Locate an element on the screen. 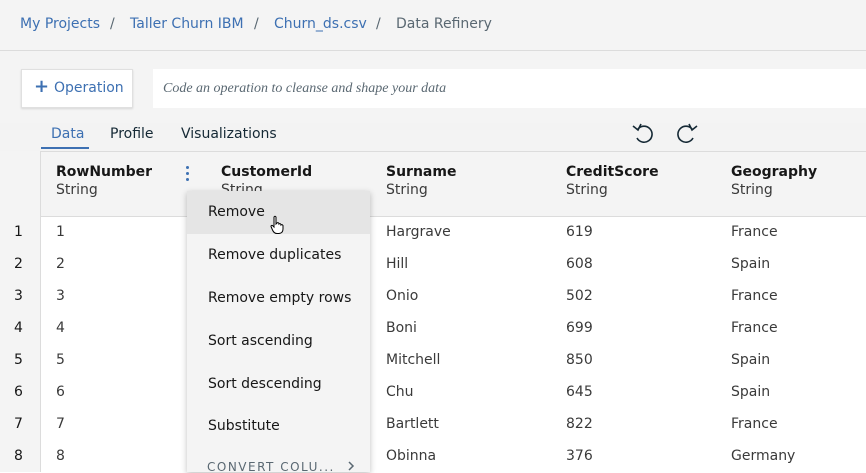 This screenshot has width=866, height=473. command-line is located at coordinates (509, 88).